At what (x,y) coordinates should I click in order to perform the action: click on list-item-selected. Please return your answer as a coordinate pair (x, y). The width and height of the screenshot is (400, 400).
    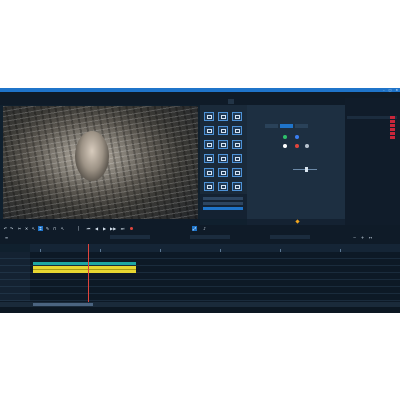
    Looking at the image, I should click on (223, 208).